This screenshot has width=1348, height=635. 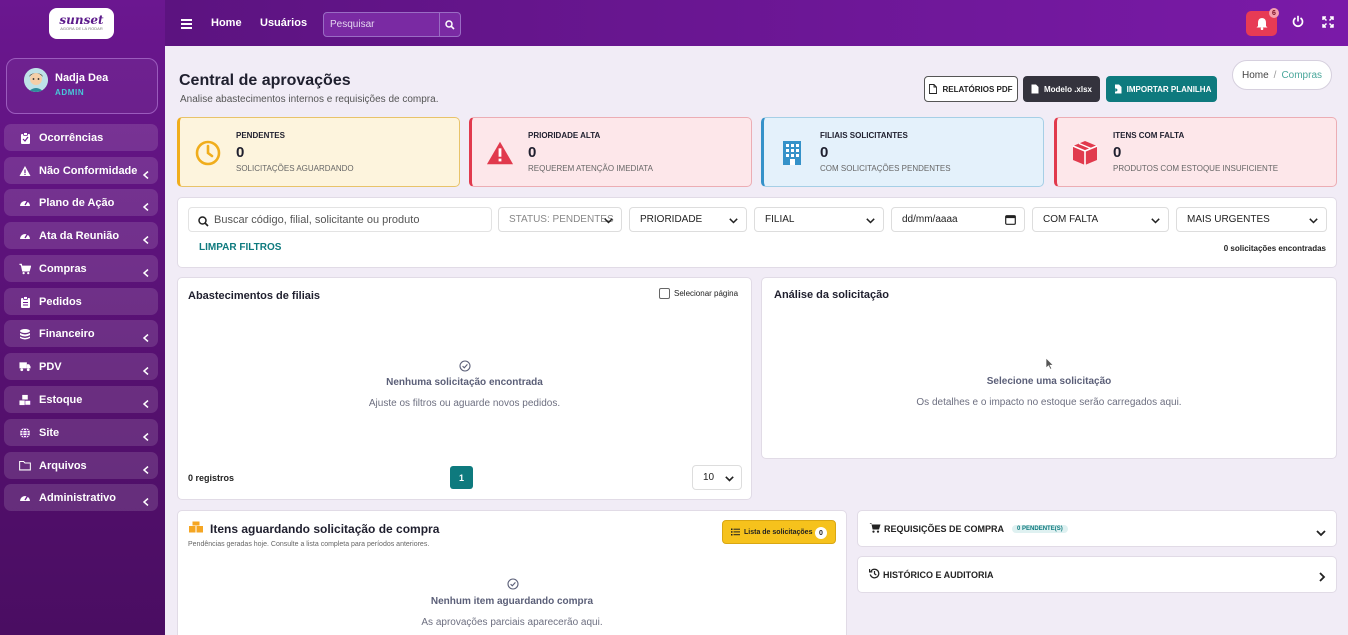 I want to click on nav-link-usuarios: Usuários, so click(x=283, y=23).